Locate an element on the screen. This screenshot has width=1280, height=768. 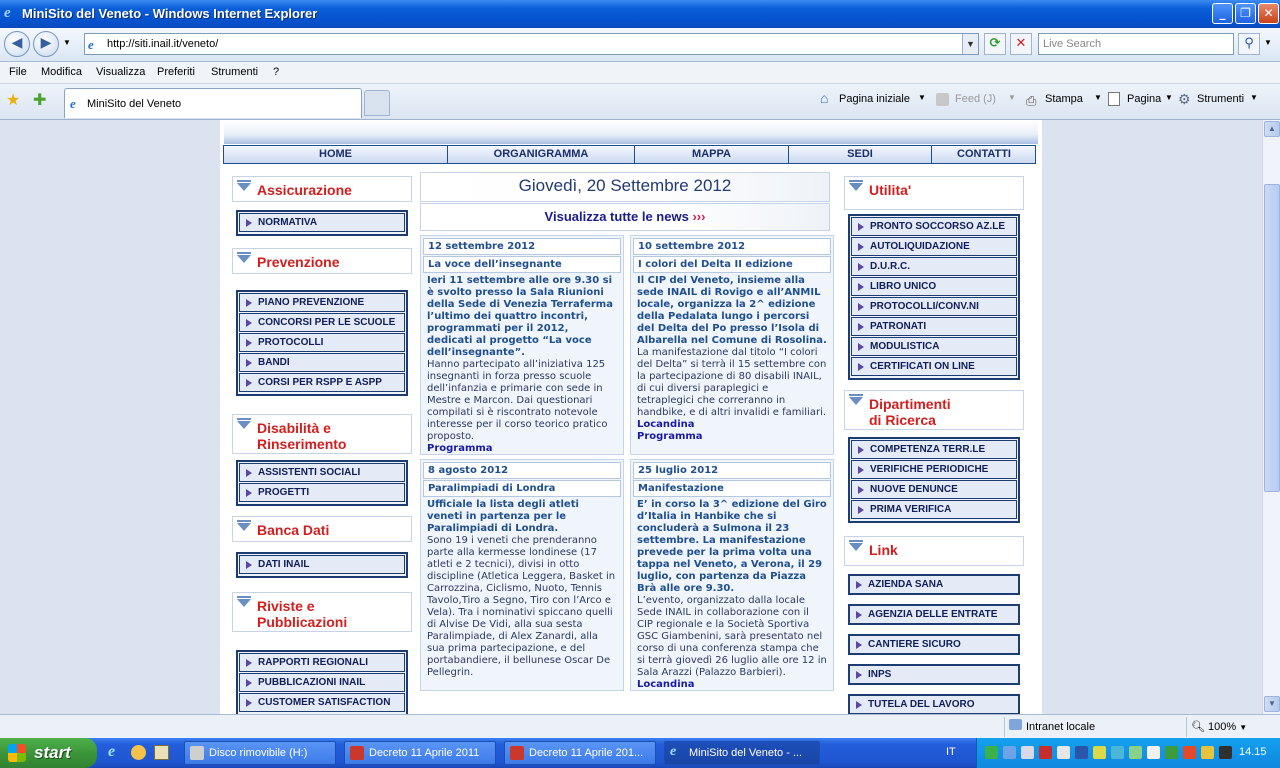
print-icon: ⎙ is located at coordinates (1031, 101).